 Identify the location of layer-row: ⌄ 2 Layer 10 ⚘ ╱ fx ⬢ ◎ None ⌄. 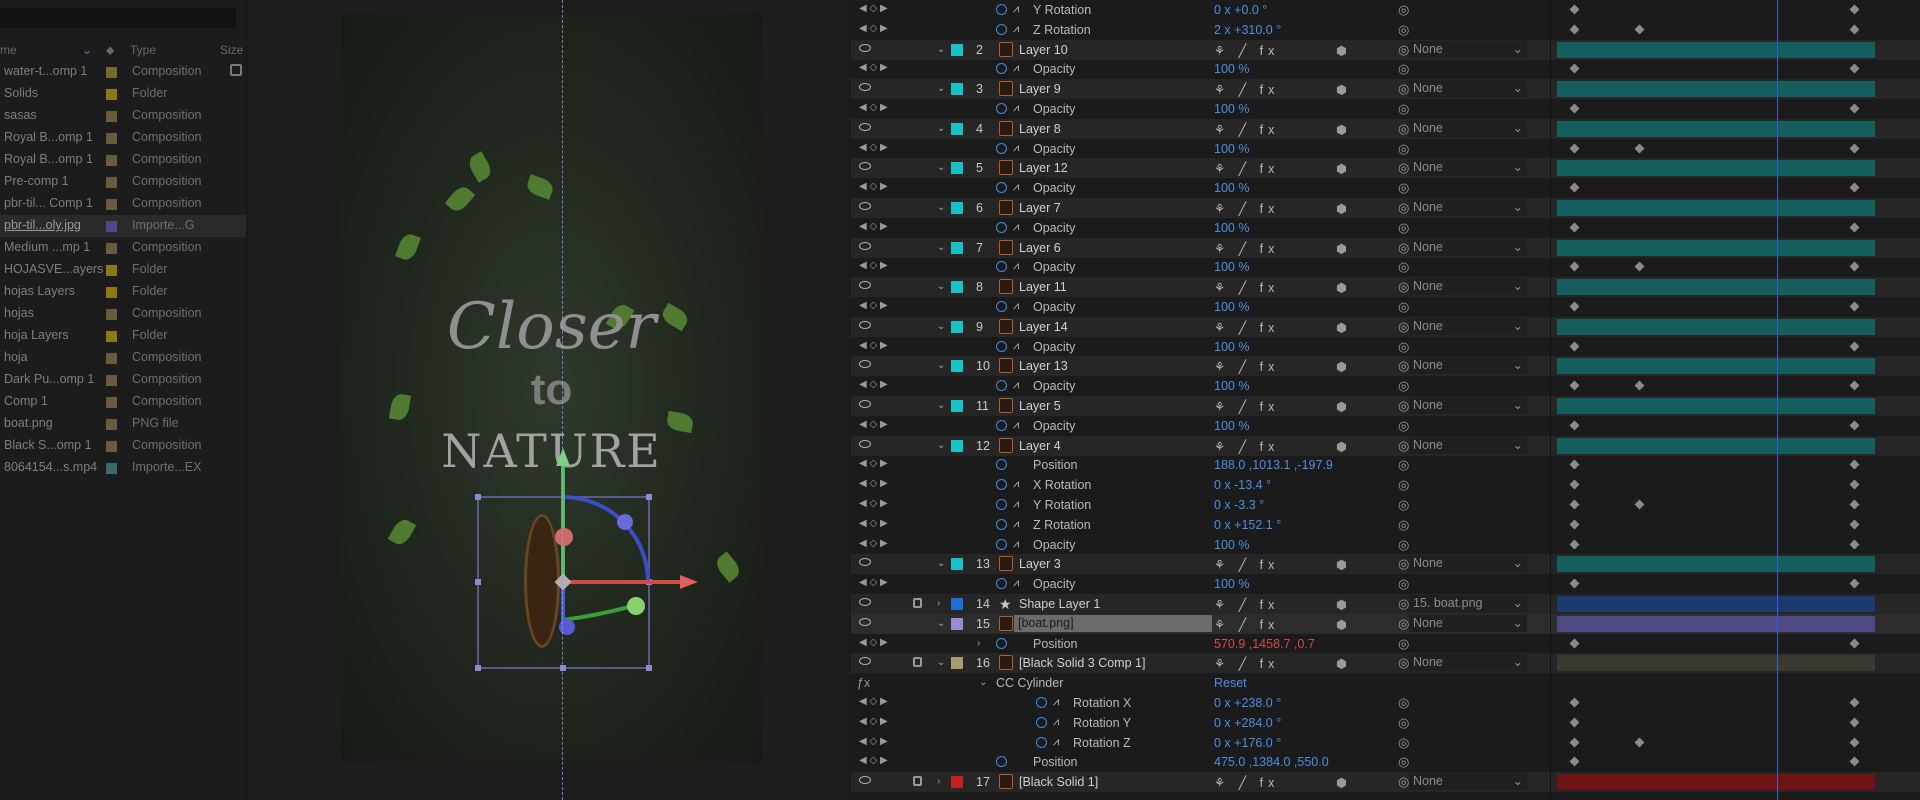
(1385, 49).